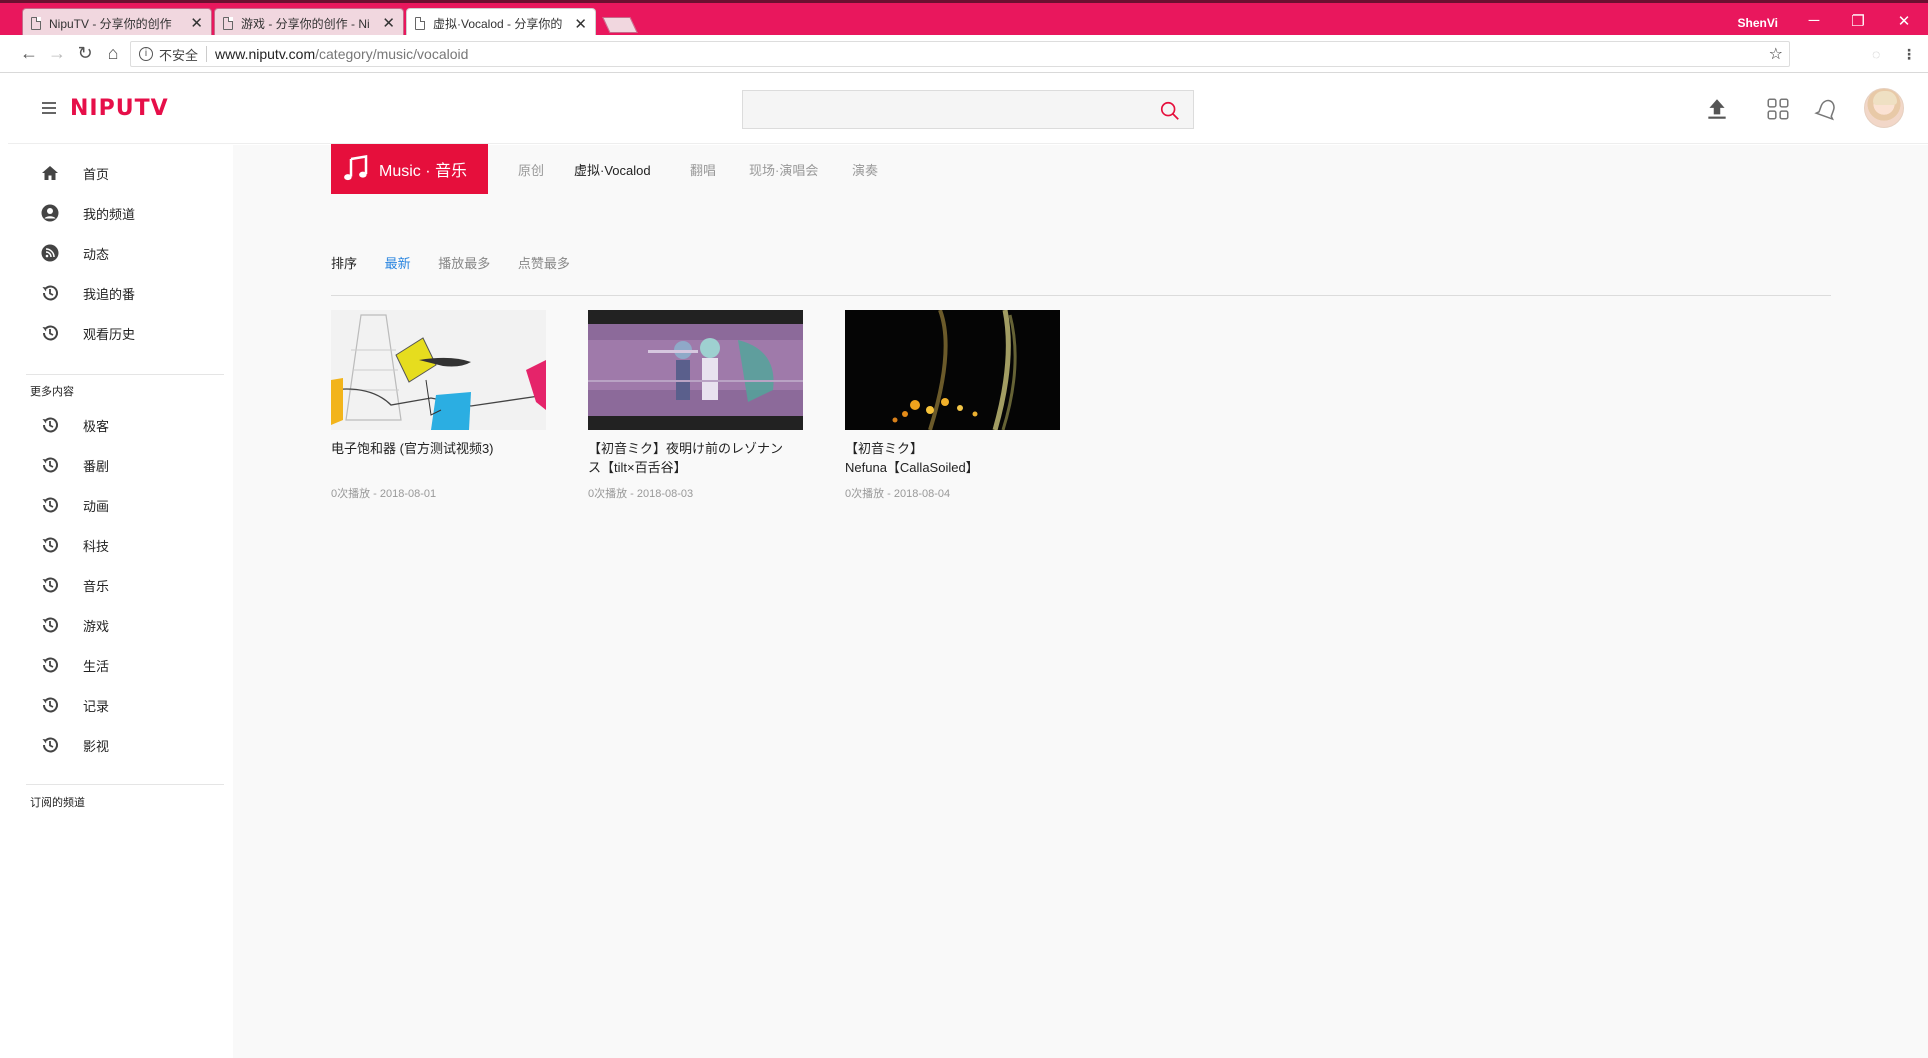  I want to click on new-tab-button, so click(620, 25).